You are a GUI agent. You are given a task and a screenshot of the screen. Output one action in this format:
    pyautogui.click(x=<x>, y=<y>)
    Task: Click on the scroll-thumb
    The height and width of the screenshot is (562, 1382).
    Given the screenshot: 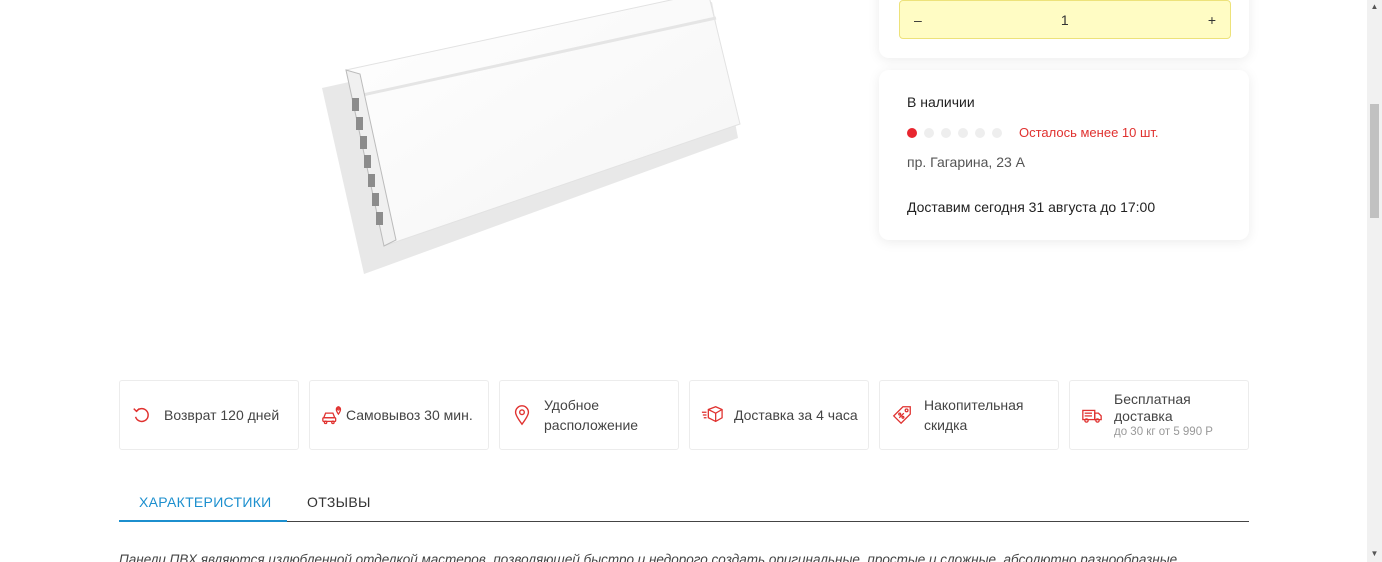 What is the action you would take?
    pyautogui.click(x=1374, y=161)
    